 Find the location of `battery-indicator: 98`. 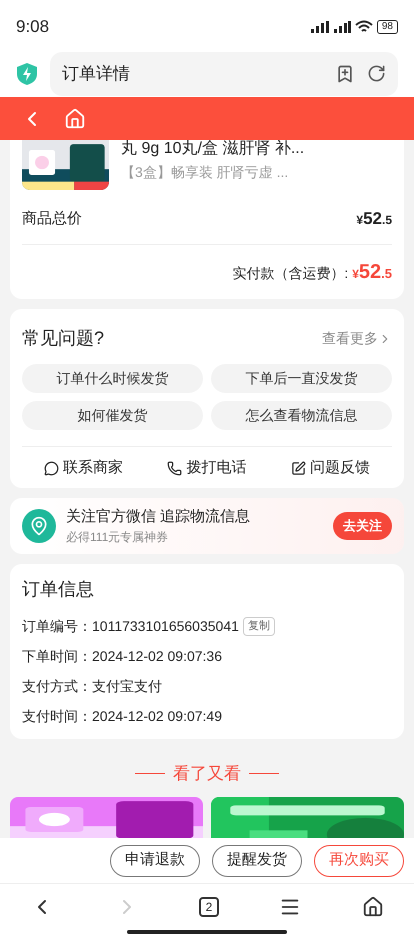

battery-indicator: 98 is located at coordinates (387, 27).